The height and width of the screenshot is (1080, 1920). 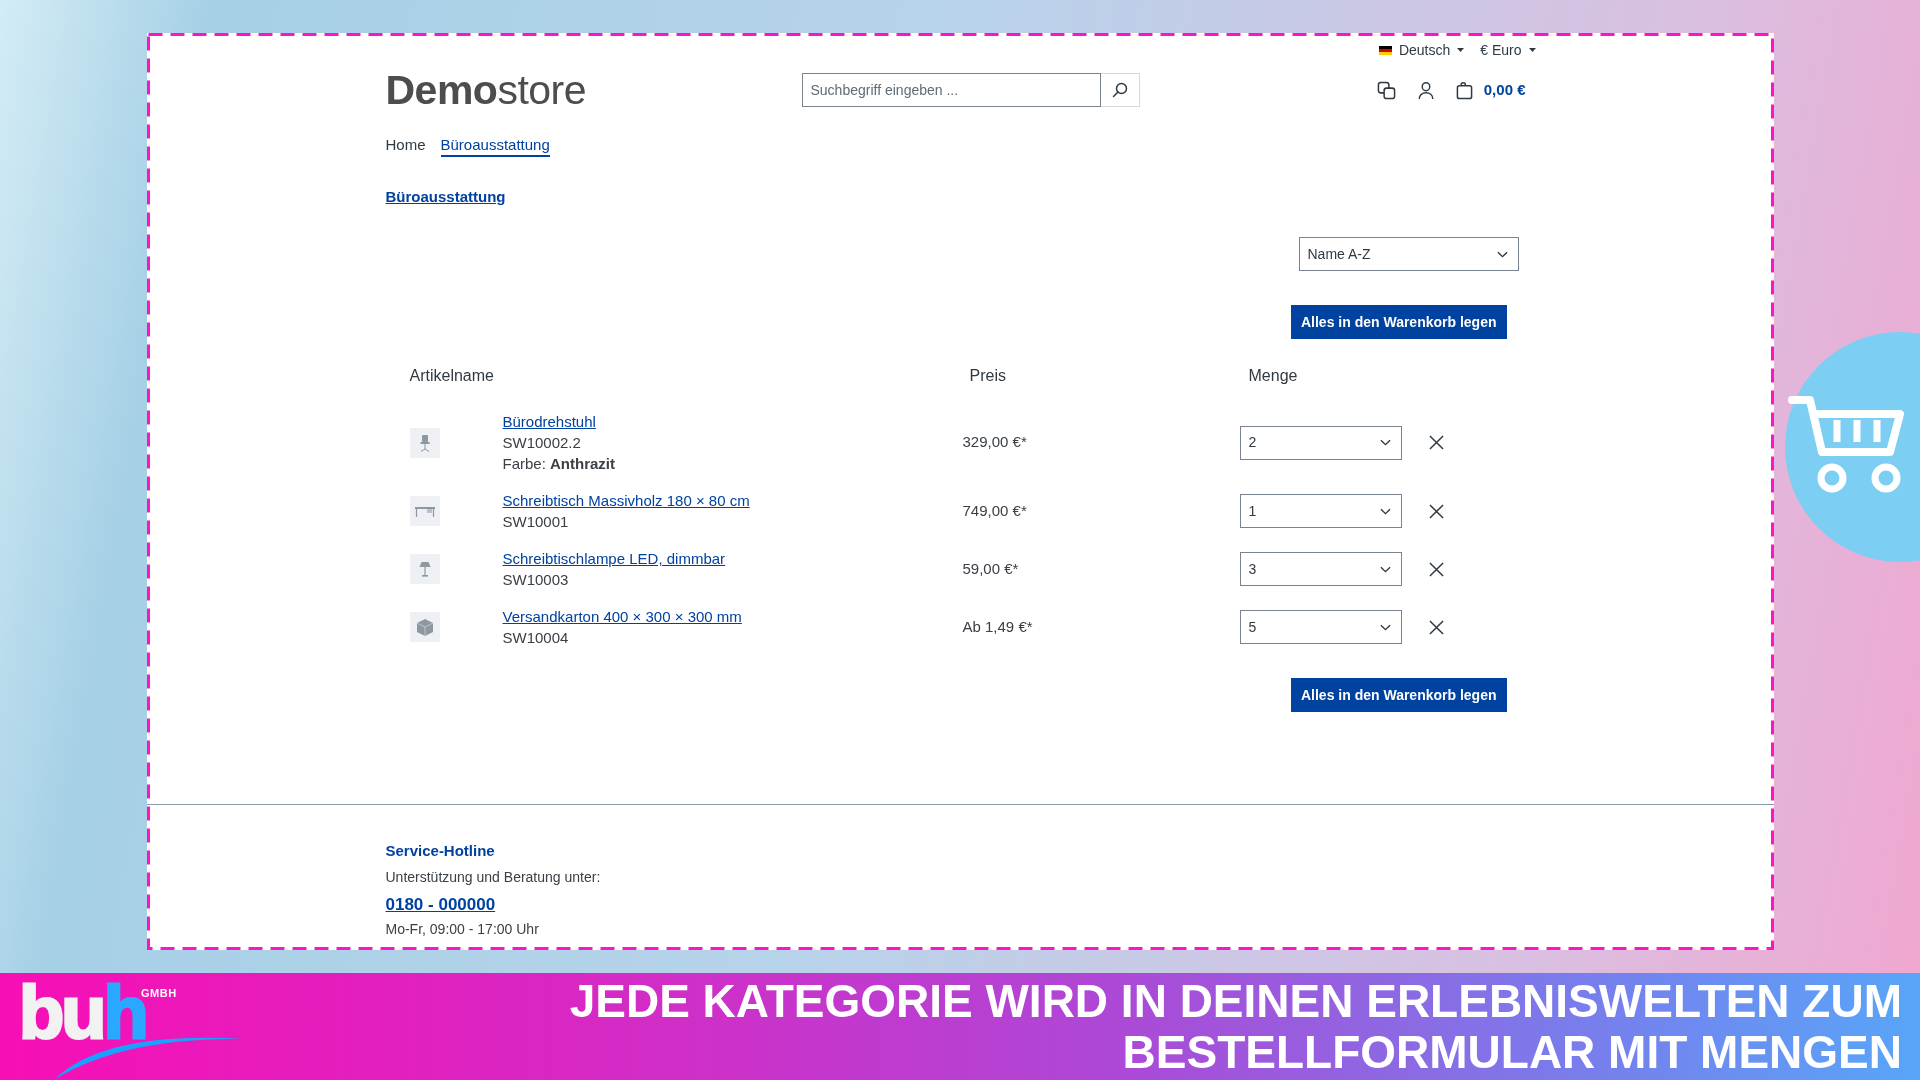 What do you see at coordinates (535, 638) in the screenshot?
I see `product-number: SW10004` at bounding box center [535, 638].